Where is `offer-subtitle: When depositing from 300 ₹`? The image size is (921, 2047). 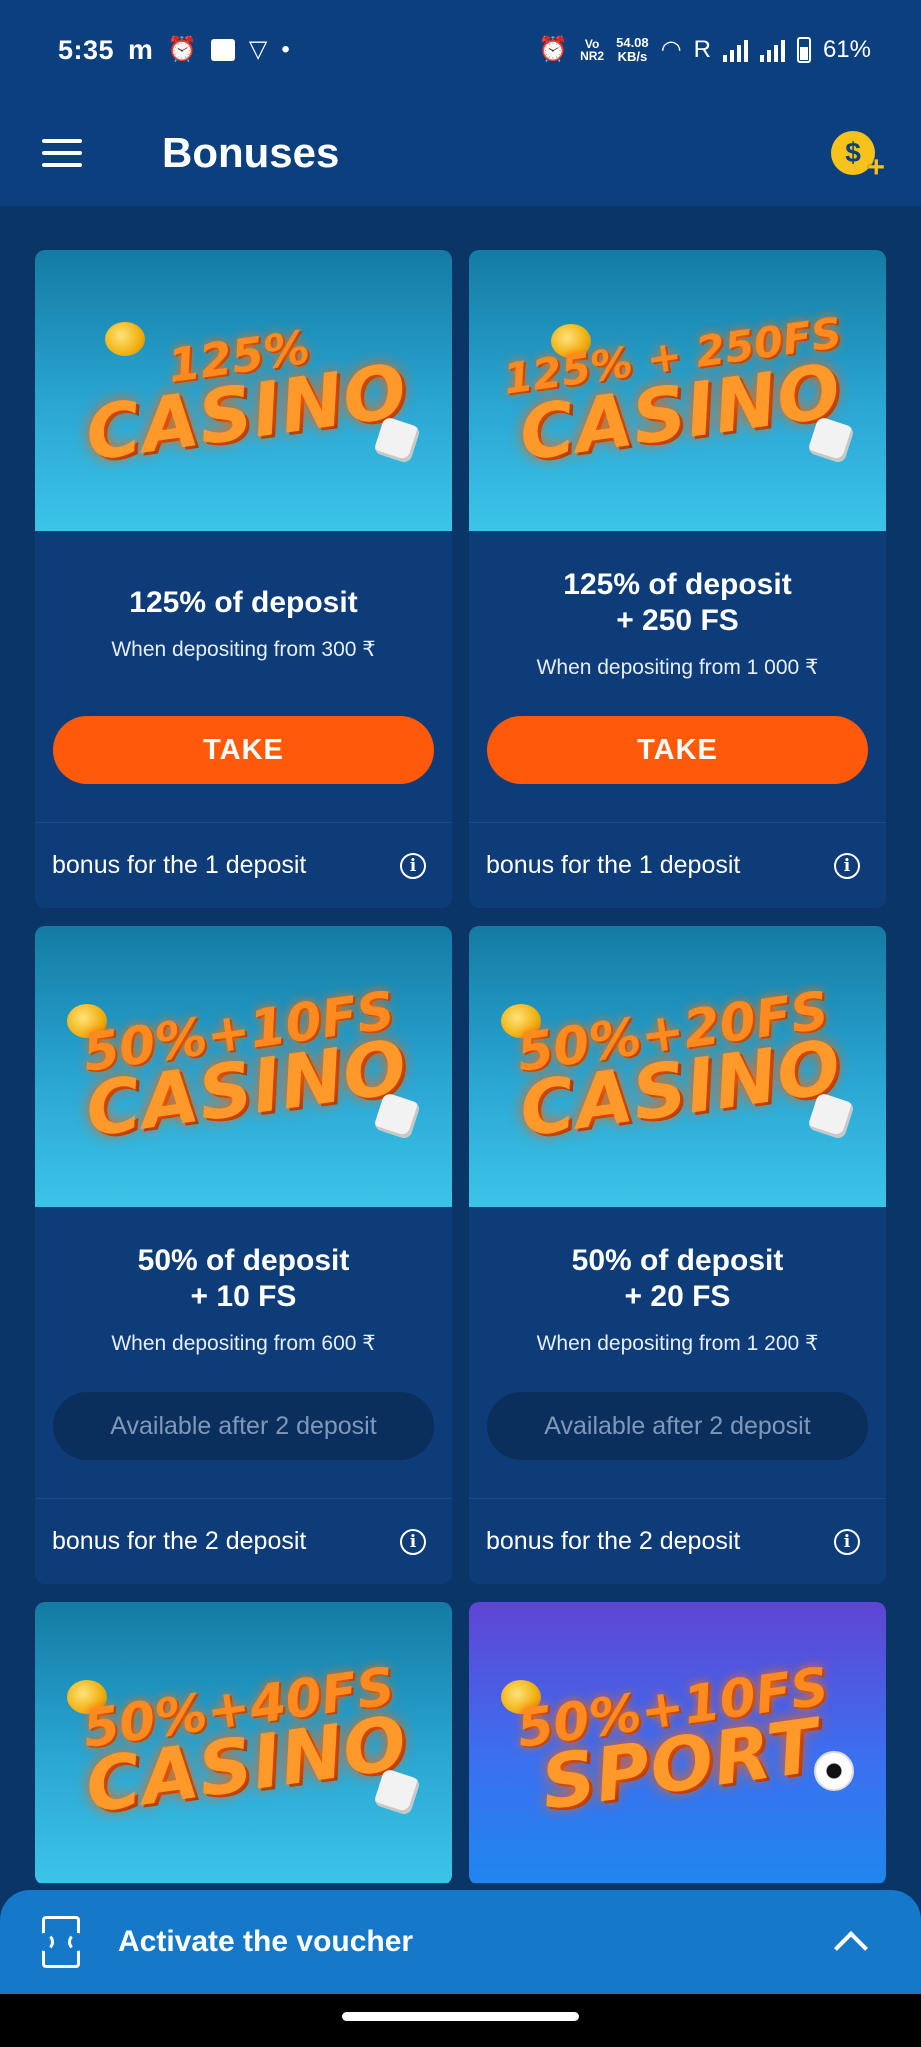 offer-subtitle: When depositing from 300 ₹ is located at coordinates (243, 649).